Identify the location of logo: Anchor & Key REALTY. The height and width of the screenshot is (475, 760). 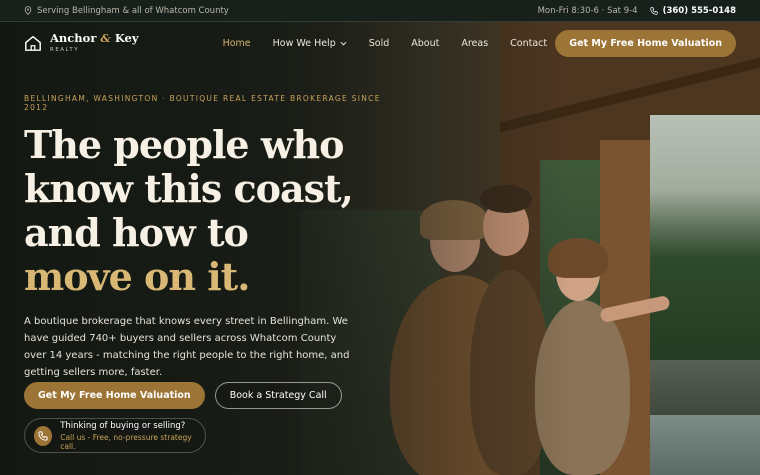
(81, 42).